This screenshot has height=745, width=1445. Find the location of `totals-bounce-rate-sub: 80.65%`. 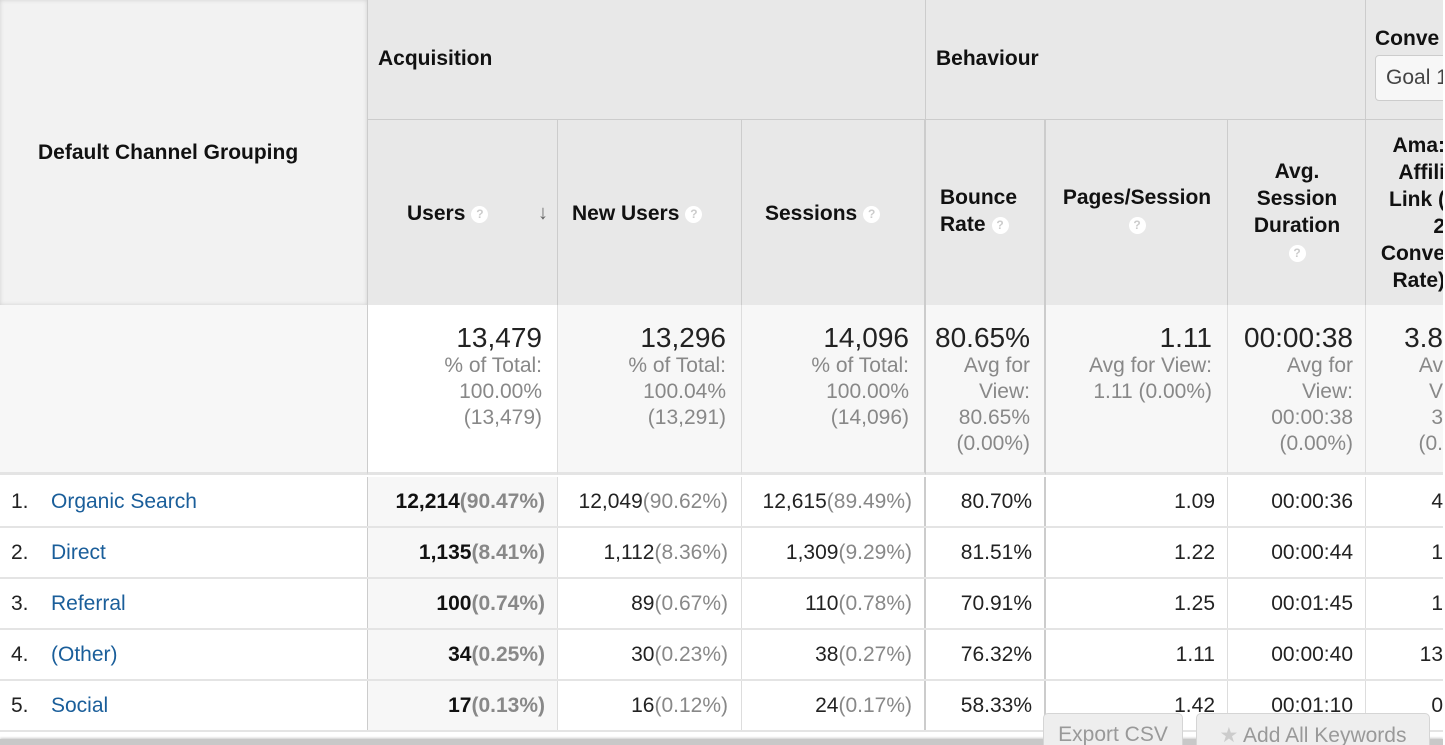

totals-bounce-rate-sub: 80.65% is located at coordinates (994, 417).